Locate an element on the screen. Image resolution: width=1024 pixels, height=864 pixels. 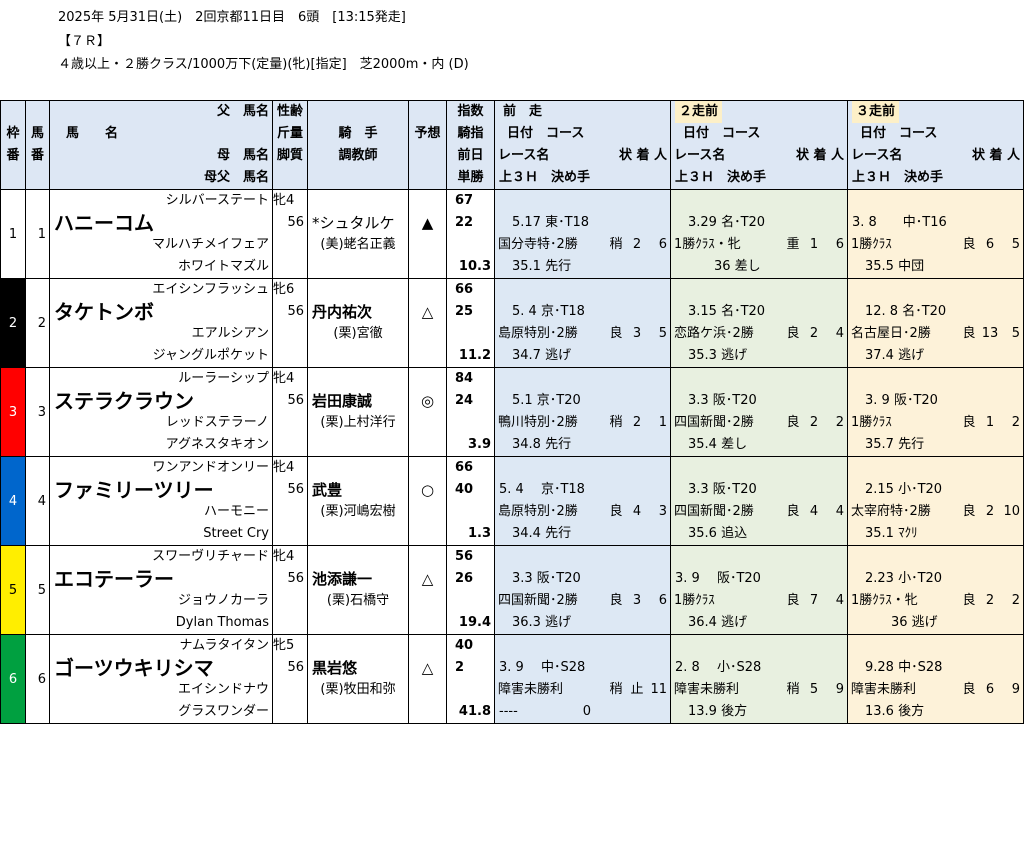
prediction-mark: ○ is located at coordinates (427, 490).